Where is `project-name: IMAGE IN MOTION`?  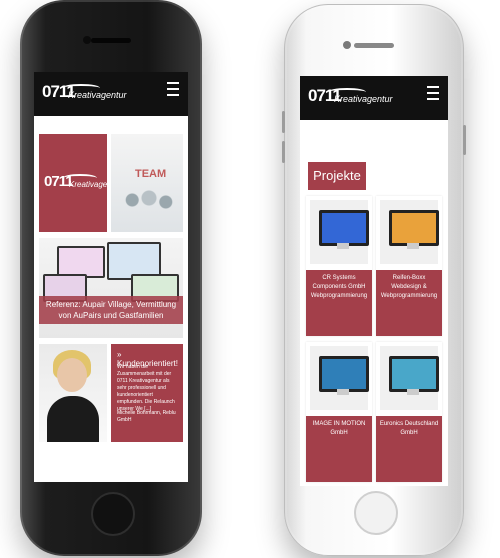
project-name: IMAGE IN MOTION is located at coordinates (339, 424).